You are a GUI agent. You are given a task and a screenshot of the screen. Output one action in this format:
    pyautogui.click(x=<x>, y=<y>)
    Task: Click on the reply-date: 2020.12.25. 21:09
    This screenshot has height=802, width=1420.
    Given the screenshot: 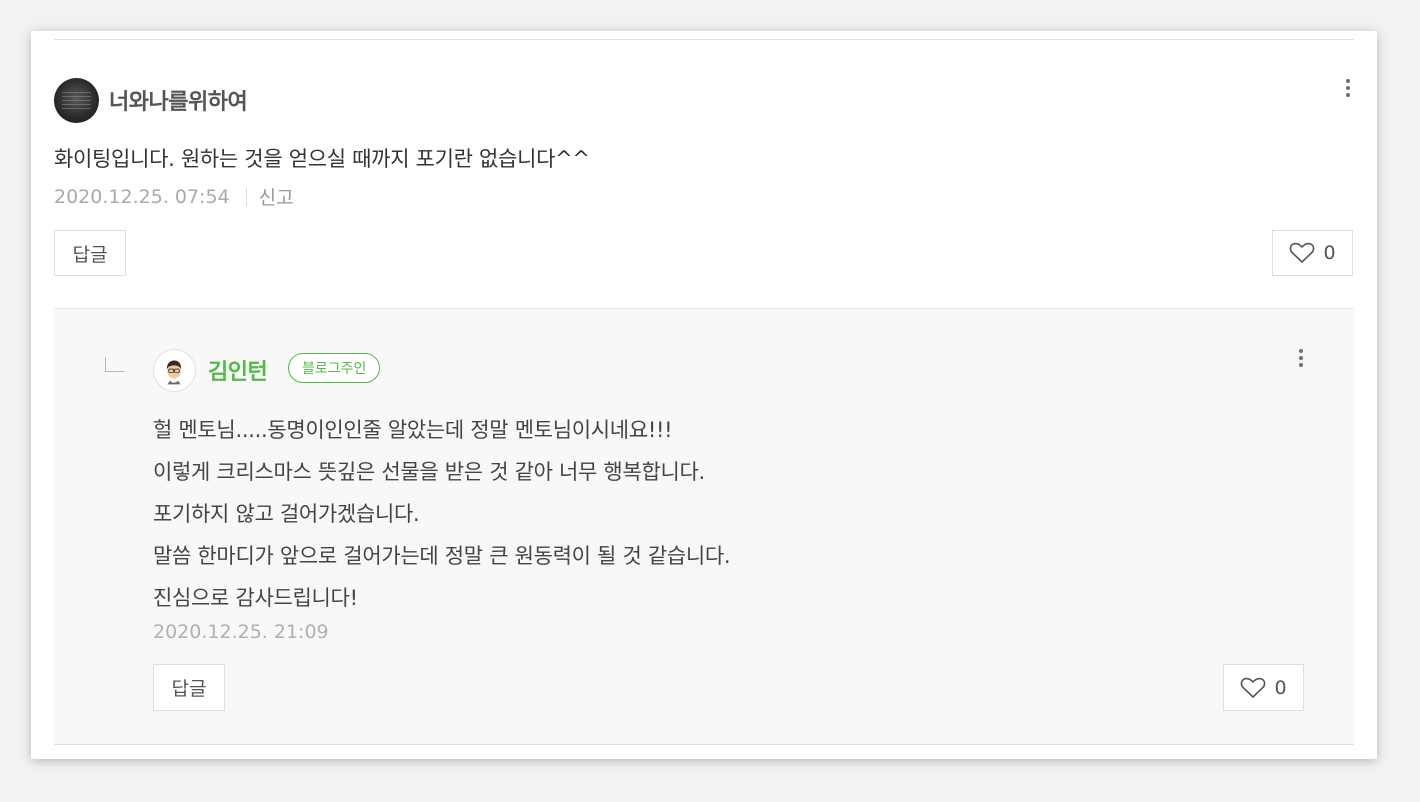 What is the action you would take?
    pyautogui.click(x=241, y=632)
    